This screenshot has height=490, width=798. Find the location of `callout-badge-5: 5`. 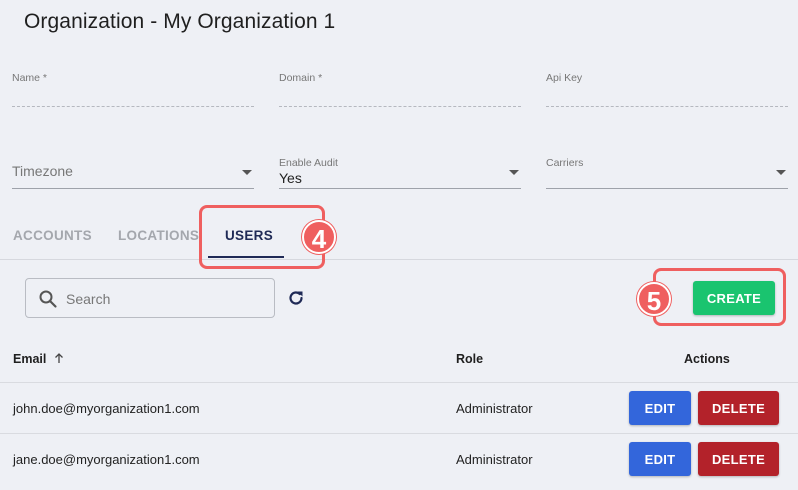

callout-badge-5: 5 is located at coordinates (654, 299).